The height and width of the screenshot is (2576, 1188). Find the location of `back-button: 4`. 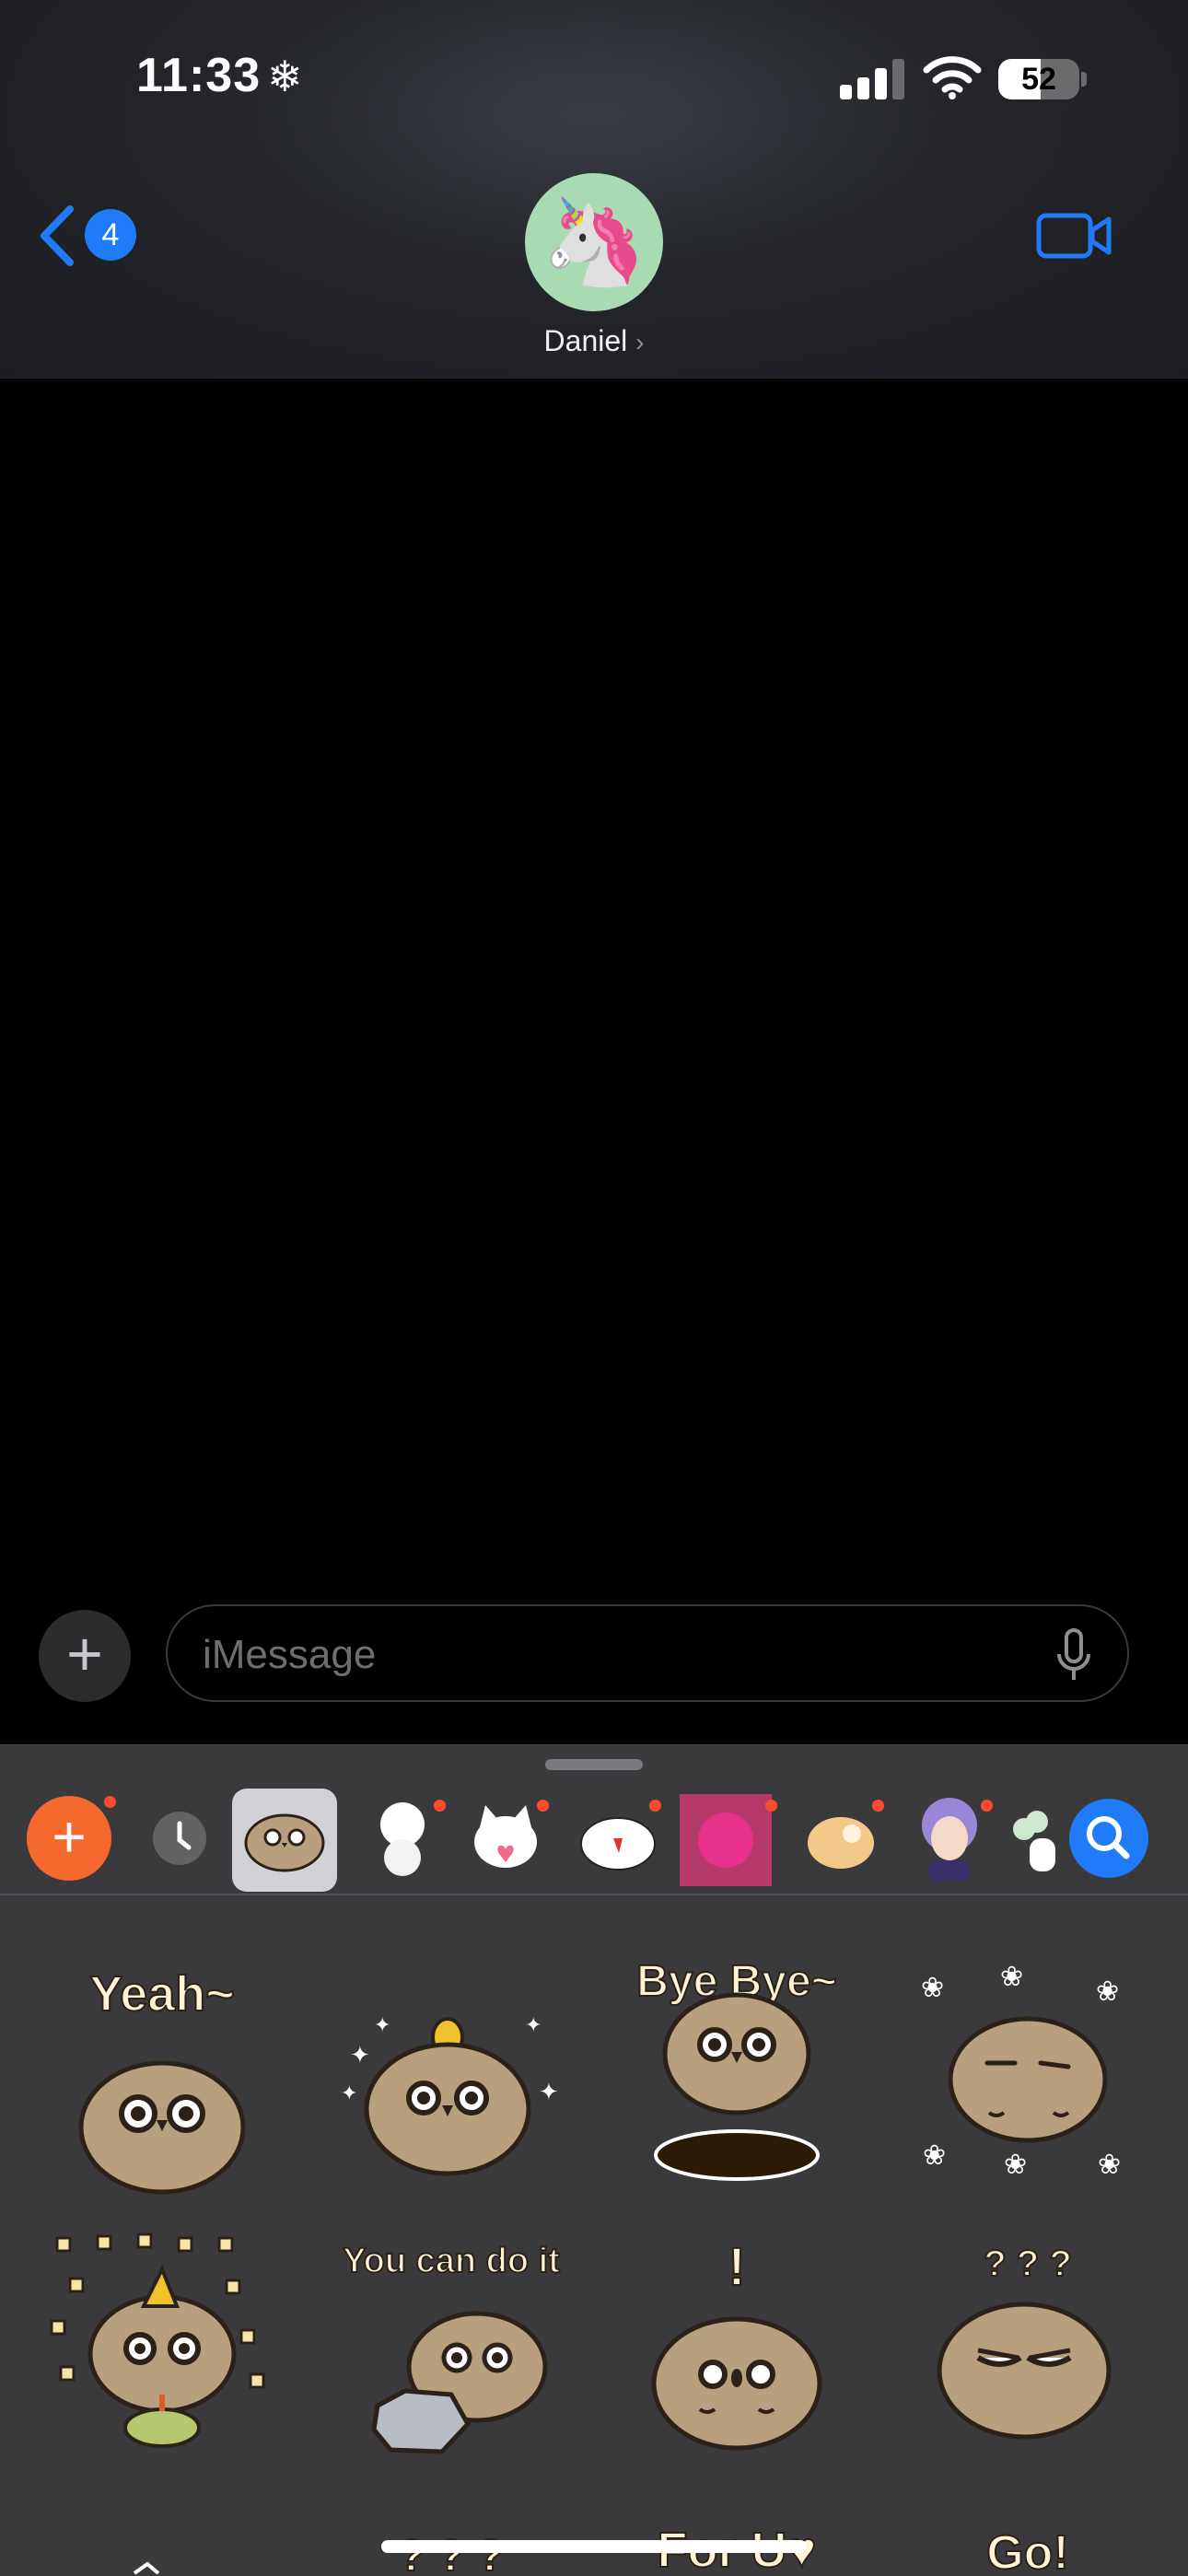

back-button: 4 is located at coordinates (92, 236).